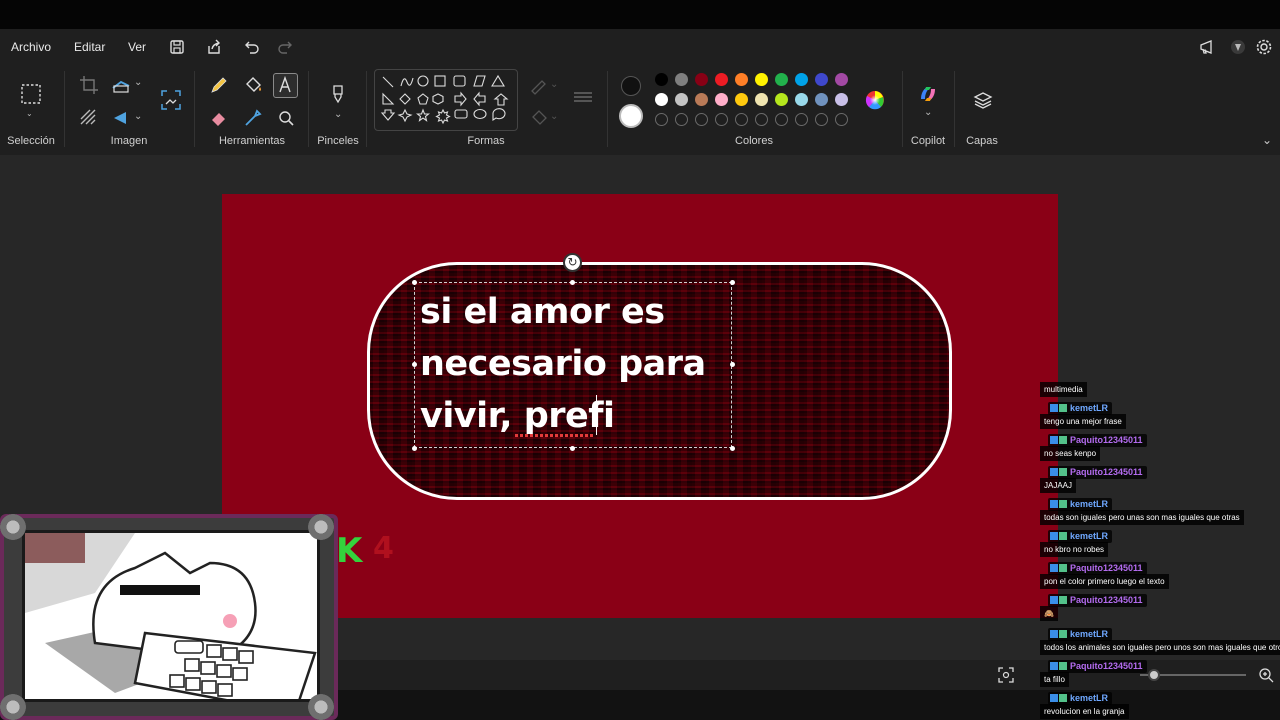  Describe the element at coordinates (137, 47) in the screenshot. I see `menu-ver: Ver` at that location.